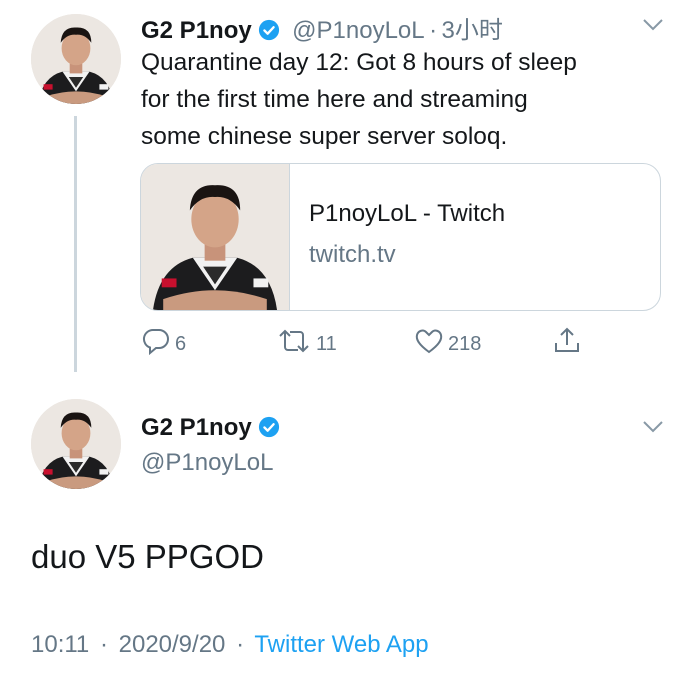 This screenshot has height=673, width=690. I want to click on share-icon, so click(567, 343).